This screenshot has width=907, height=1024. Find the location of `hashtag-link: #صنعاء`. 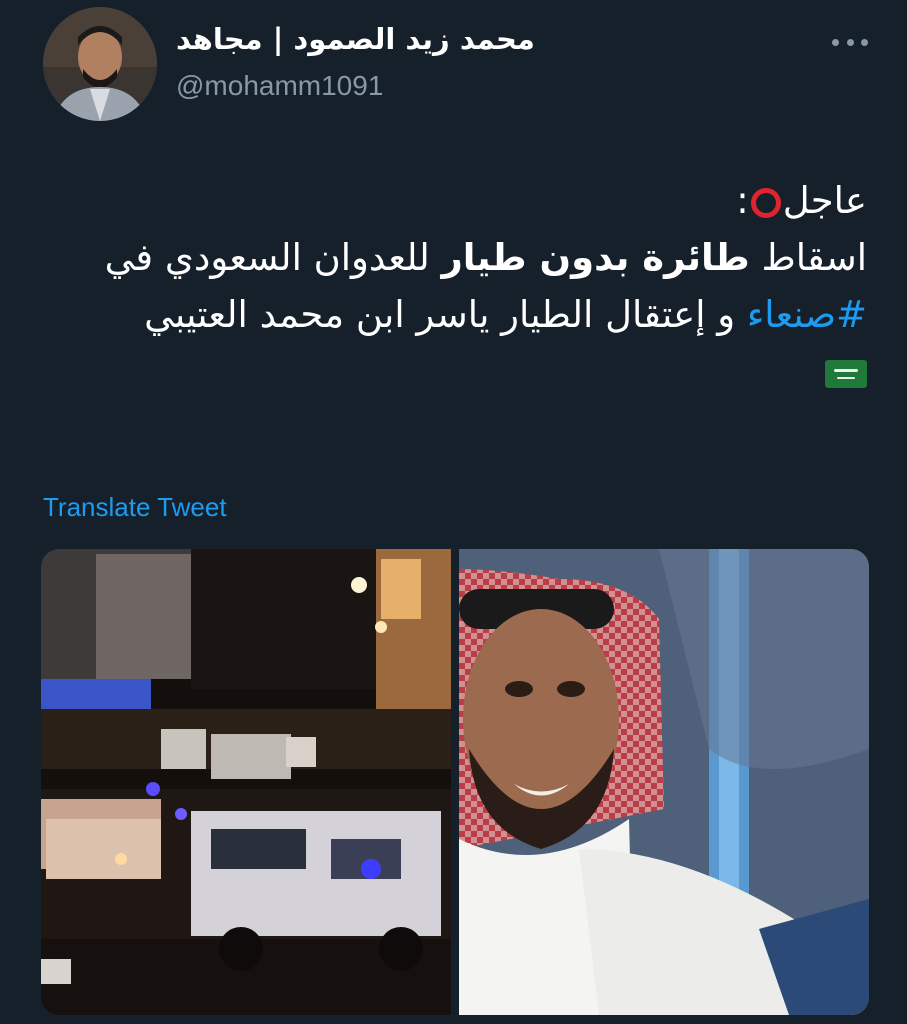

hashtag-link: #صنعاء is located at coordinates (807, 314).